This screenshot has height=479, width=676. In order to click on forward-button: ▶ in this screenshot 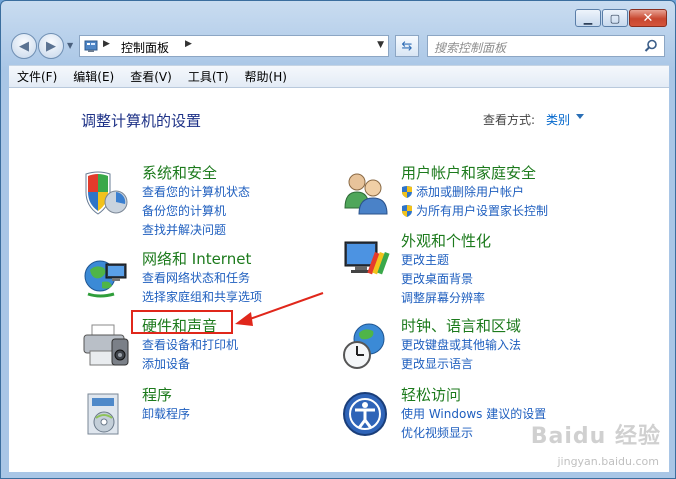, I will do `click(51, 46)`.